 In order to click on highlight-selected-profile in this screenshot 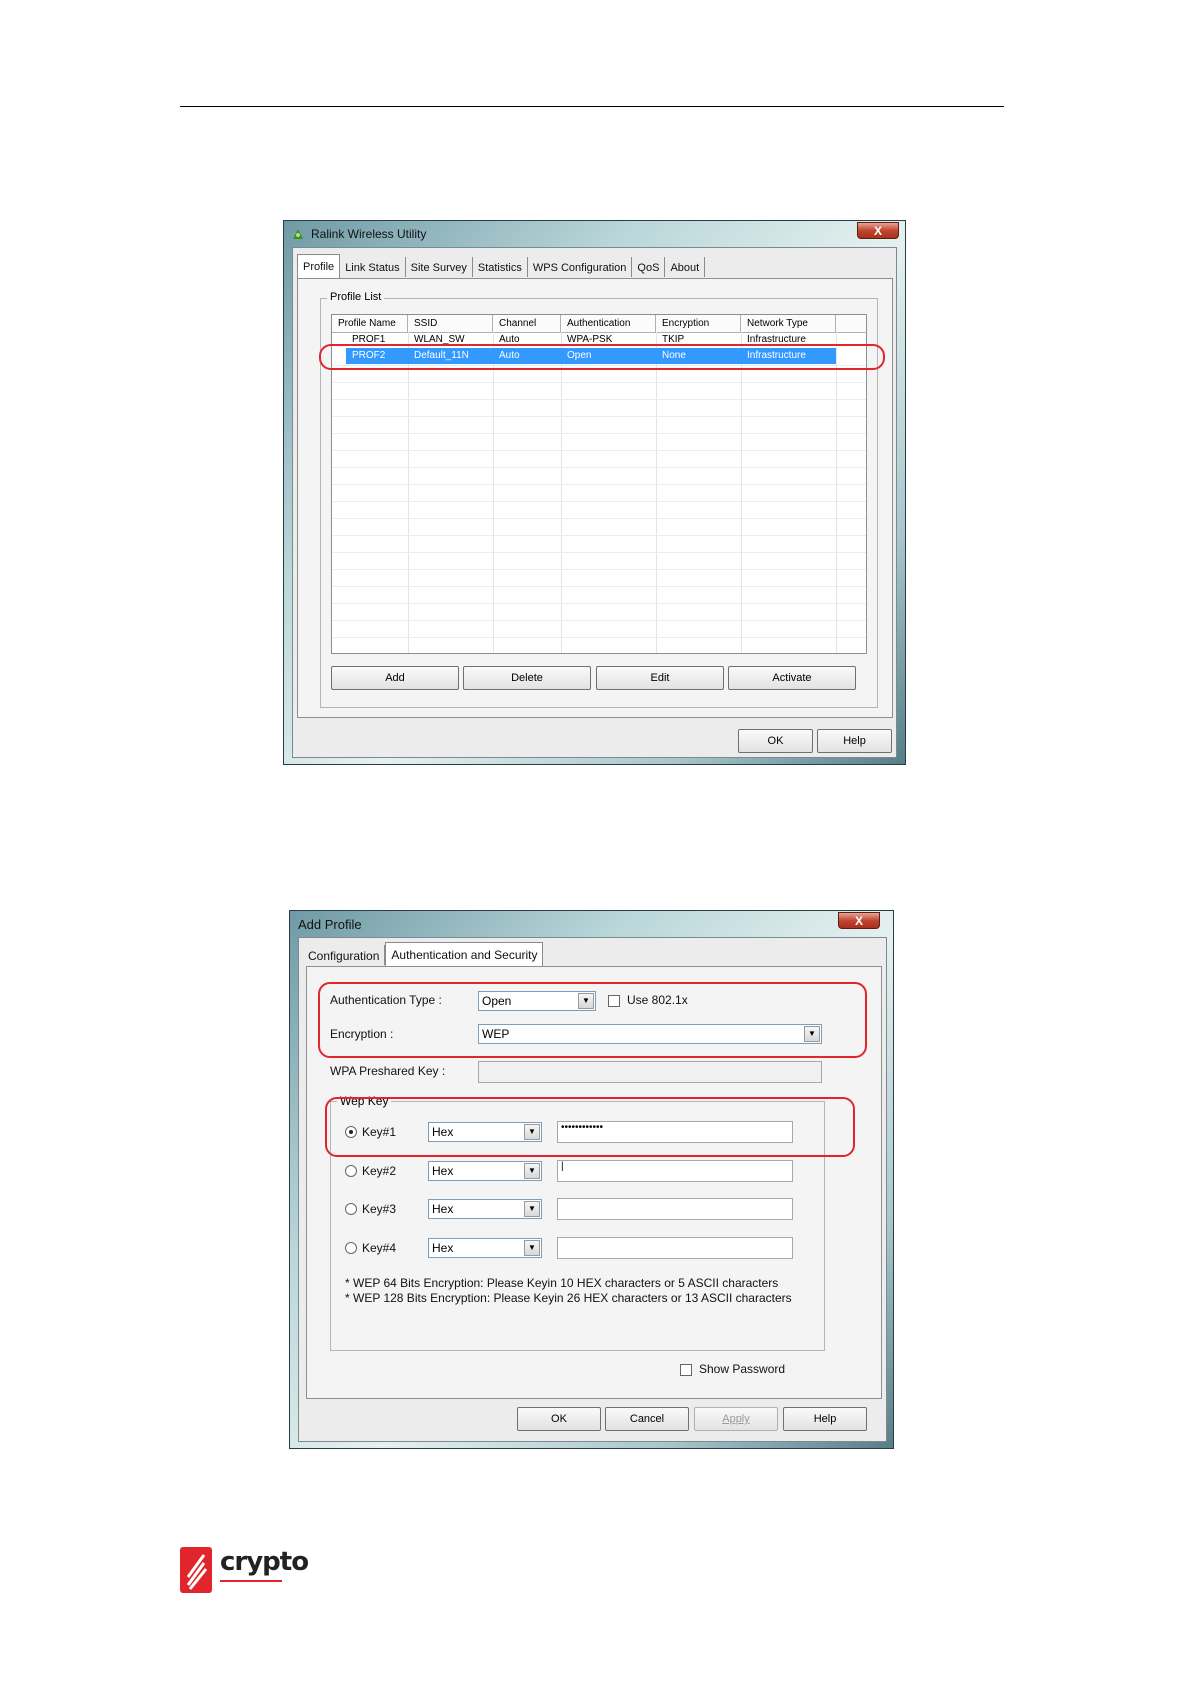, I will do `click(602, 357)`.